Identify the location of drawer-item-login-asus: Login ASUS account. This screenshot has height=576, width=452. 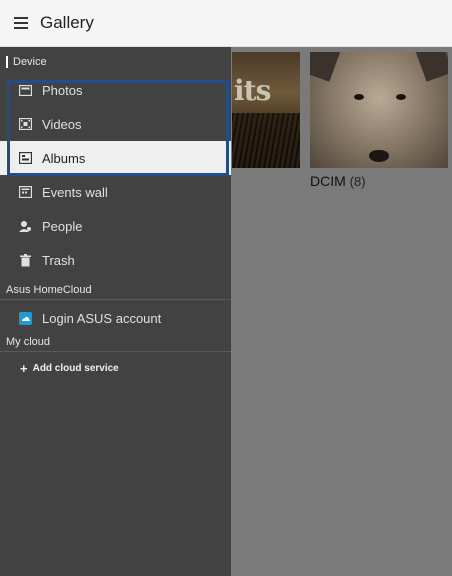
(115, 318).